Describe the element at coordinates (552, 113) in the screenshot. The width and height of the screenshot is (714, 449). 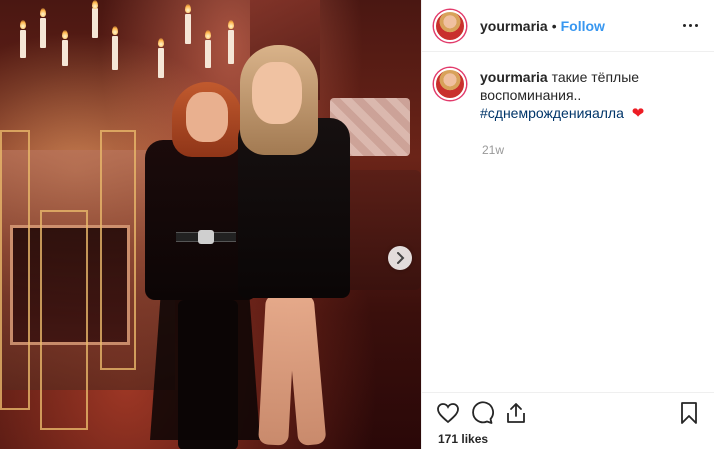
I see `hashtag-link: #сднемрожденияалла` at that location.